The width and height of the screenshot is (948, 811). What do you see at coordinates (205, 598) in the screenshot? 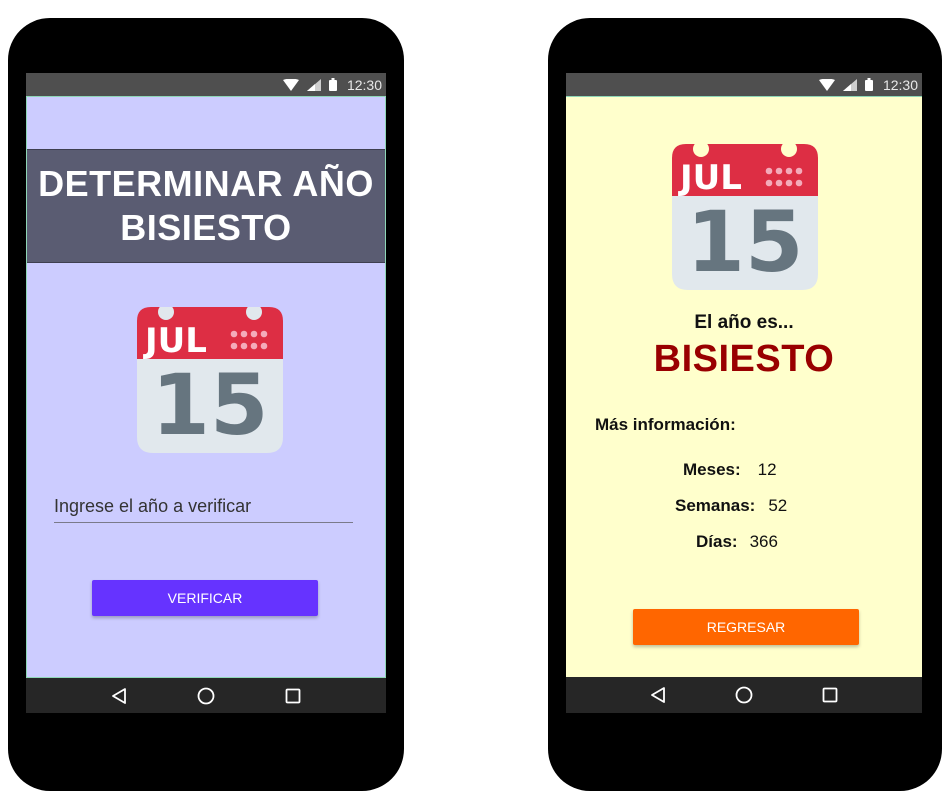
I see `verify-button: VERIFICAR` at bounding box center [205, 598].